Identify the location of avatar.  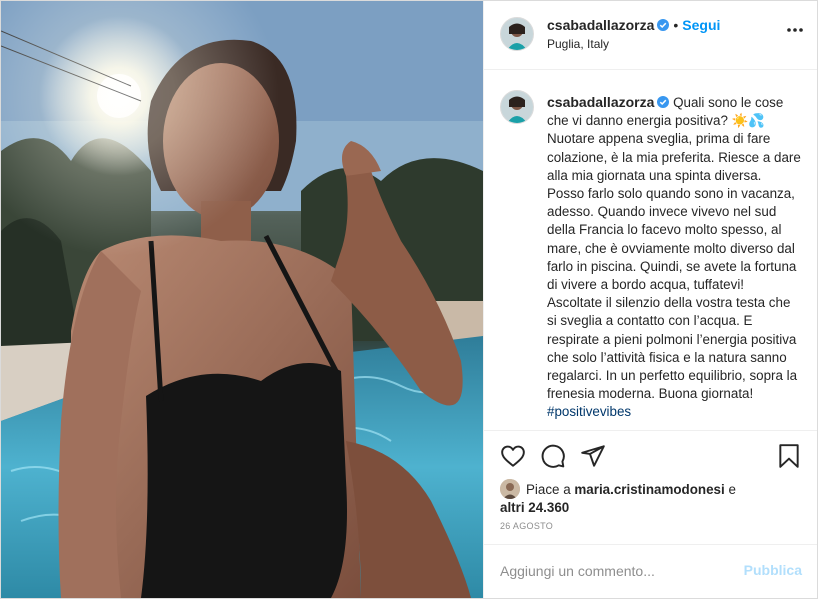
(517, 34).